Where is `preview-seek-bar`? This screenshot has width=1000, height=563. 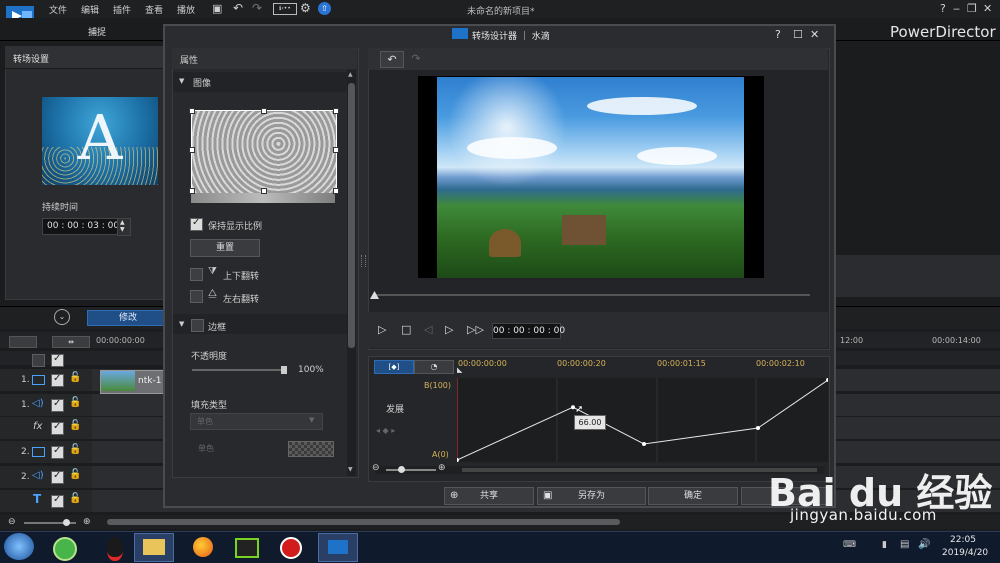
preview-seek-bar is located at coordinates (592, 295).